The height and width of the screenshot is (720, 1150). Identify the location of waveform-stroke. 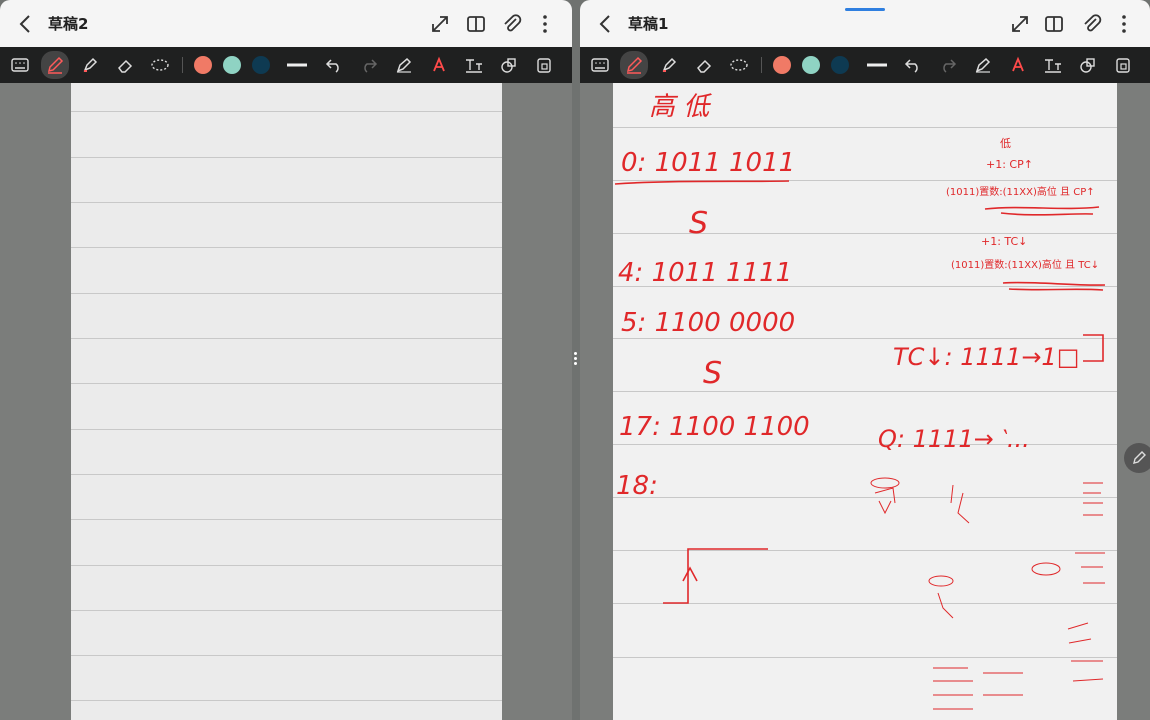
(715, 576).